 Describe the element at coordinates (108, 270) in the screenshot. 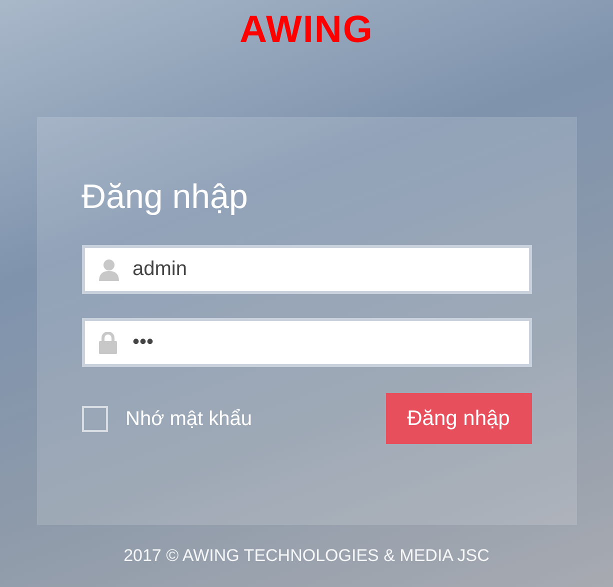

I see `user-icon` at that location.